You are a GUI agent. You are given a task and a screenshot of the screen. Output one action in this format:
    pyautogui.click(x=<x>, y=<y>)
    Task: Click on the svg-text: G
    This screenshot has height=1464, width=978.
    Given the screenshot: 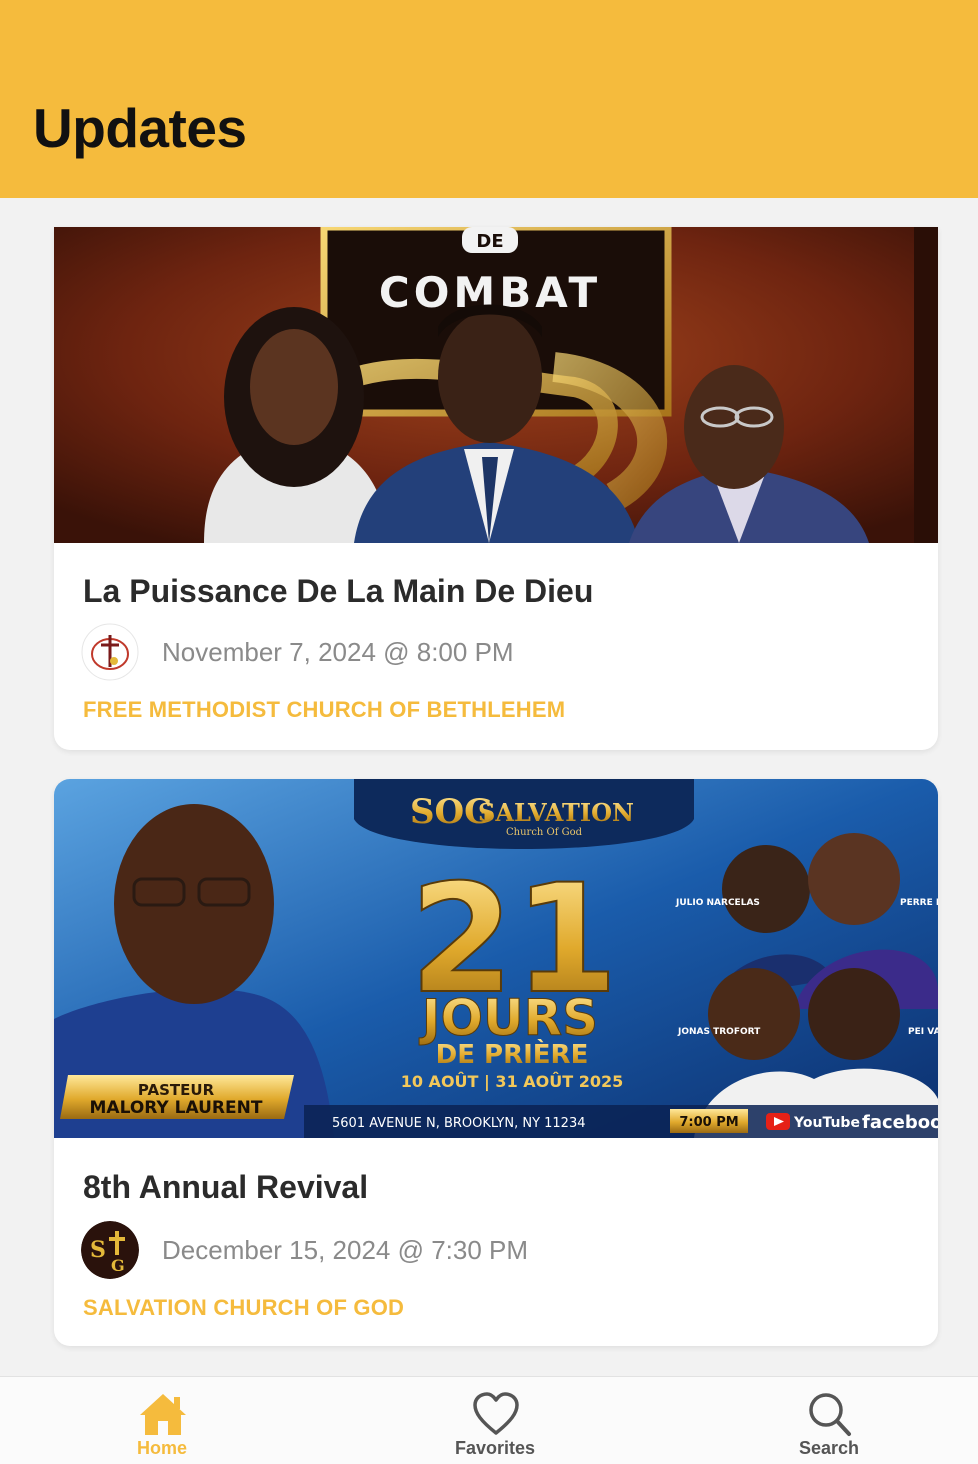 What is the action you would take?
    pyautogui.click(x=118, y=1265)
    